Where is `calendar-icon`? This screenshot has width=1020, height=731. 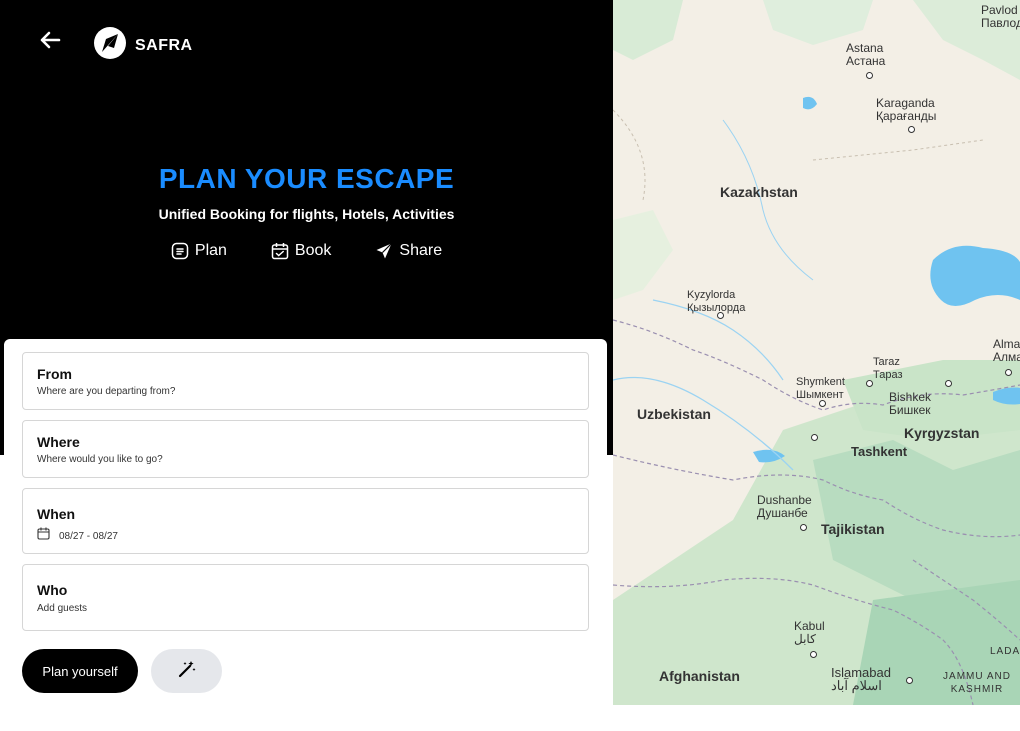
calendar-icon is located at coordinates (43, 536).